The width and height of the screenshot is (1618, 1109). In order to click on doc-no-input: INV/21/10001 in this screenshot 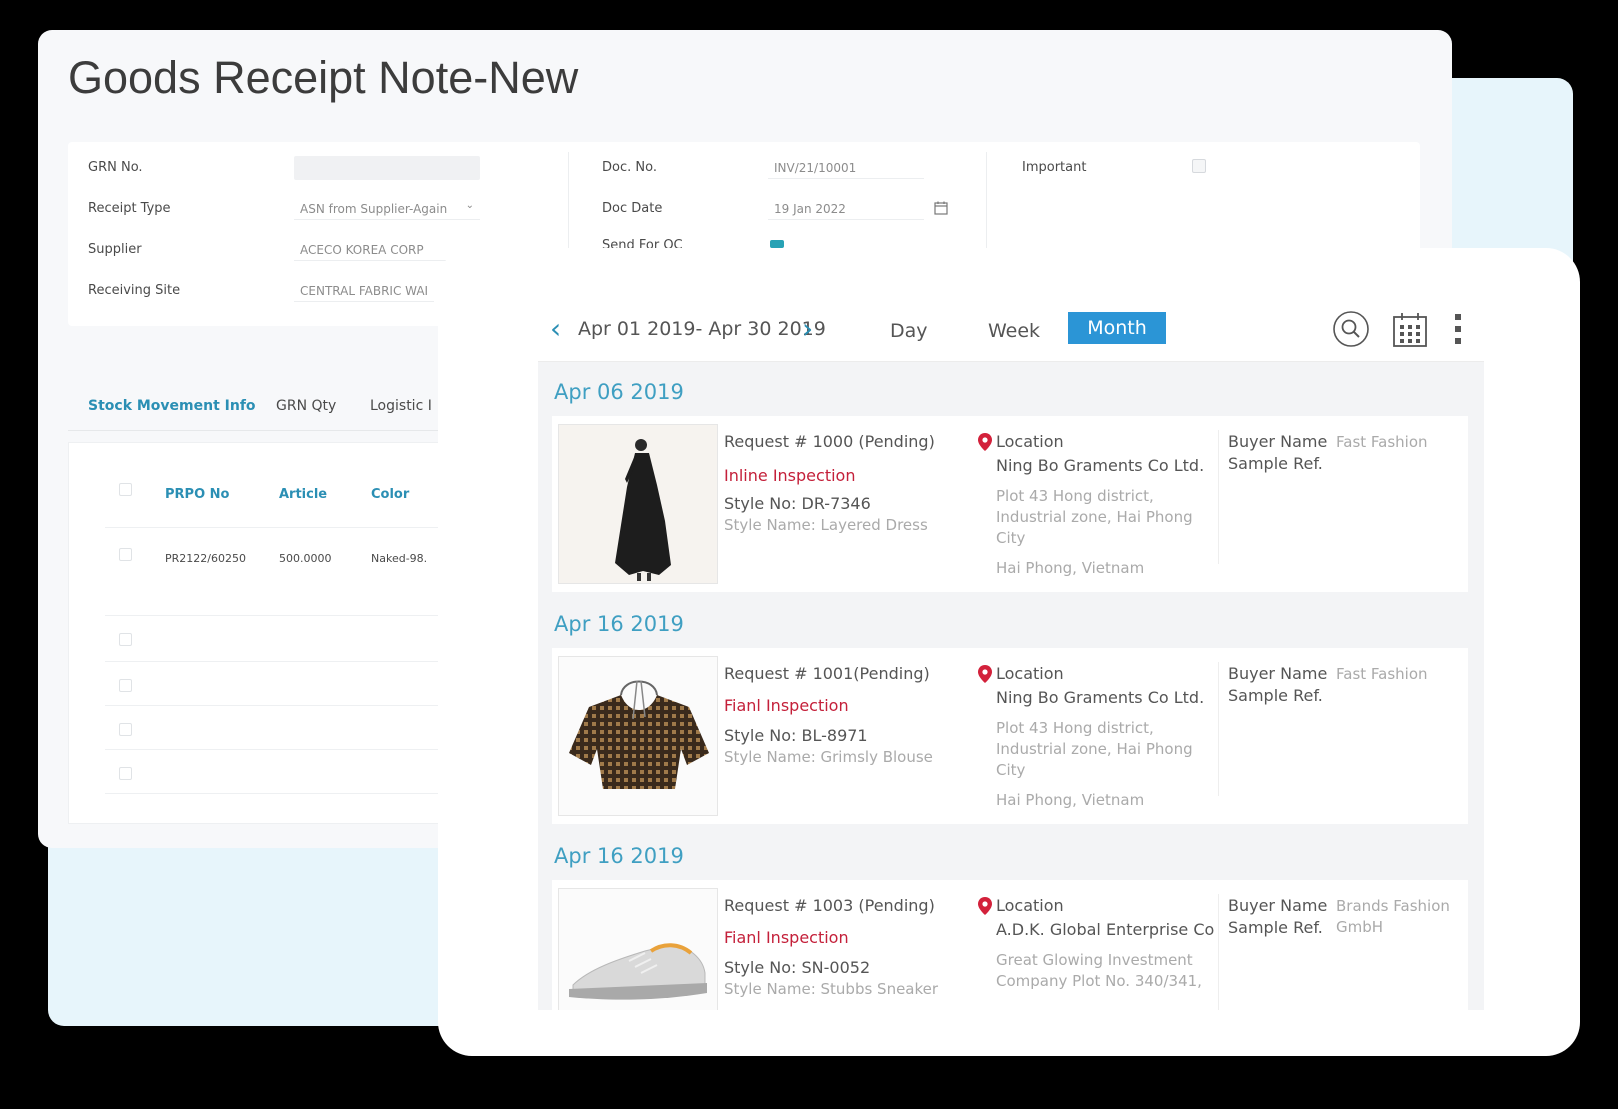, I will do `click(846, 167)`.